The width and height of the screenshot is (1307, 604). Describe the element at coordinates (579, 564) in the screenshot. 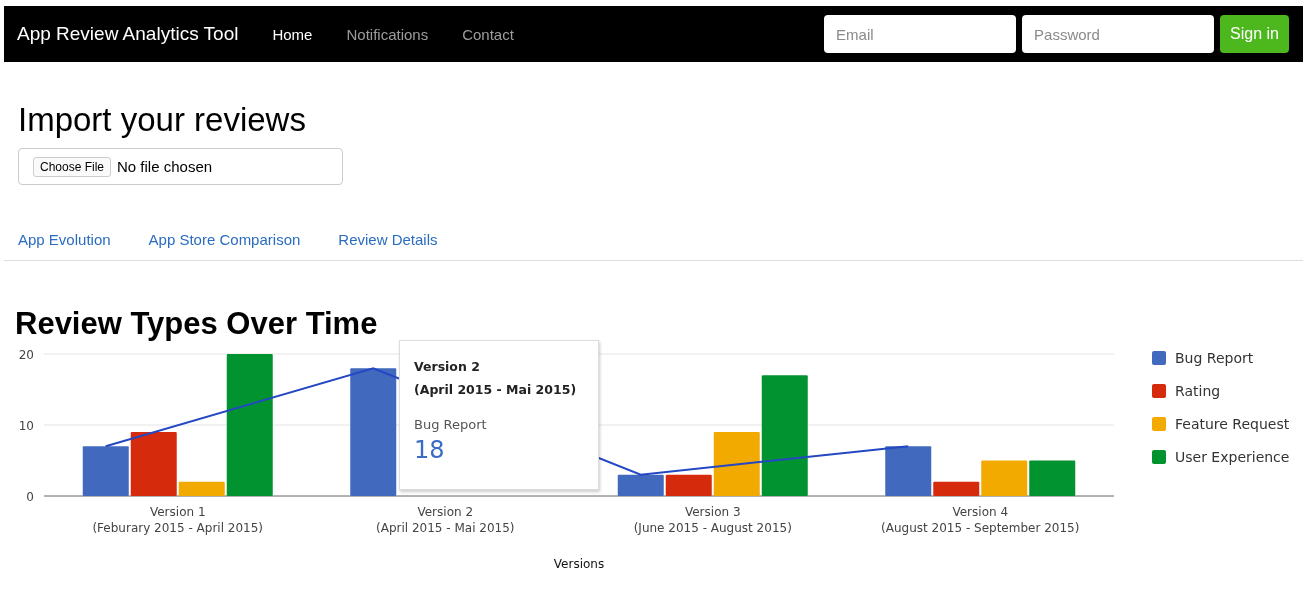

I see `x-axis-title: Versions` at that location.